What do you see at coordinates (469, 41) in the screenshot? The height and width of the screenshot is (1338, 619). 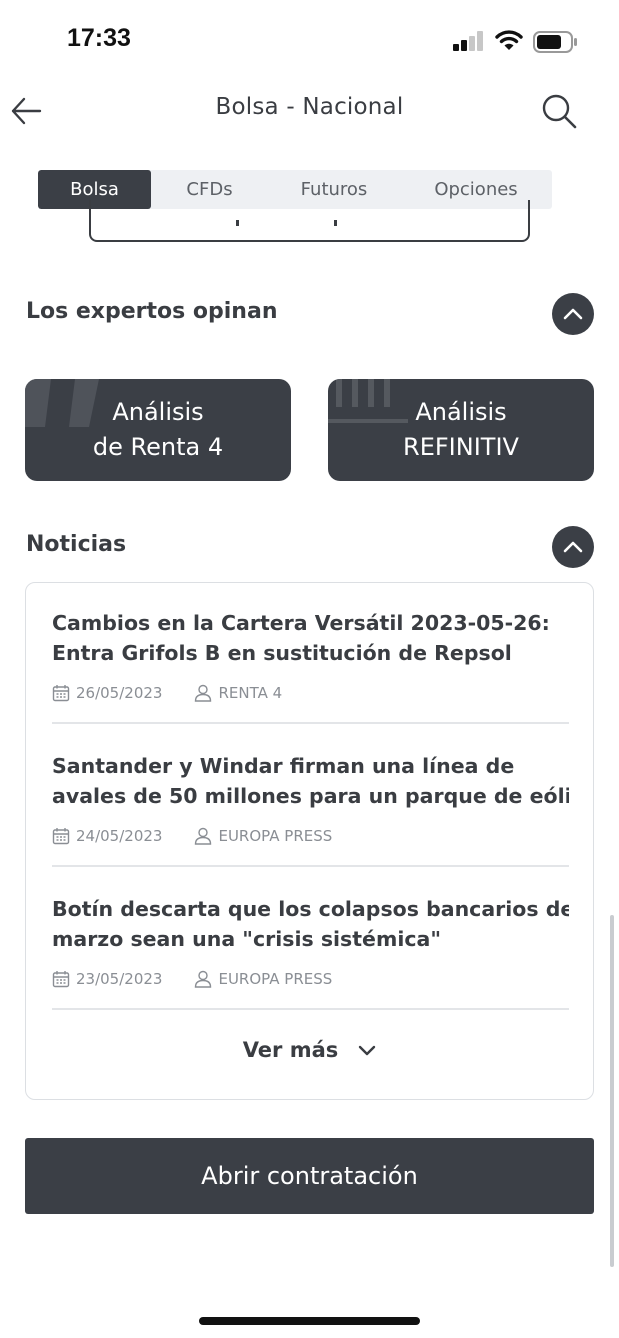 I see `signal-icon` at bounding box center [469, 41].